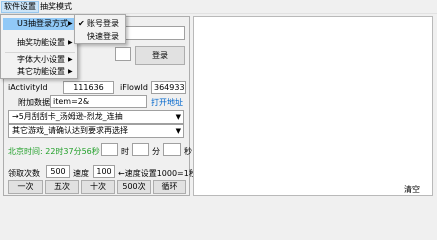  Describe the element at coordinates (40, 52) in the screenshot. I see `menu-separator` at that location.